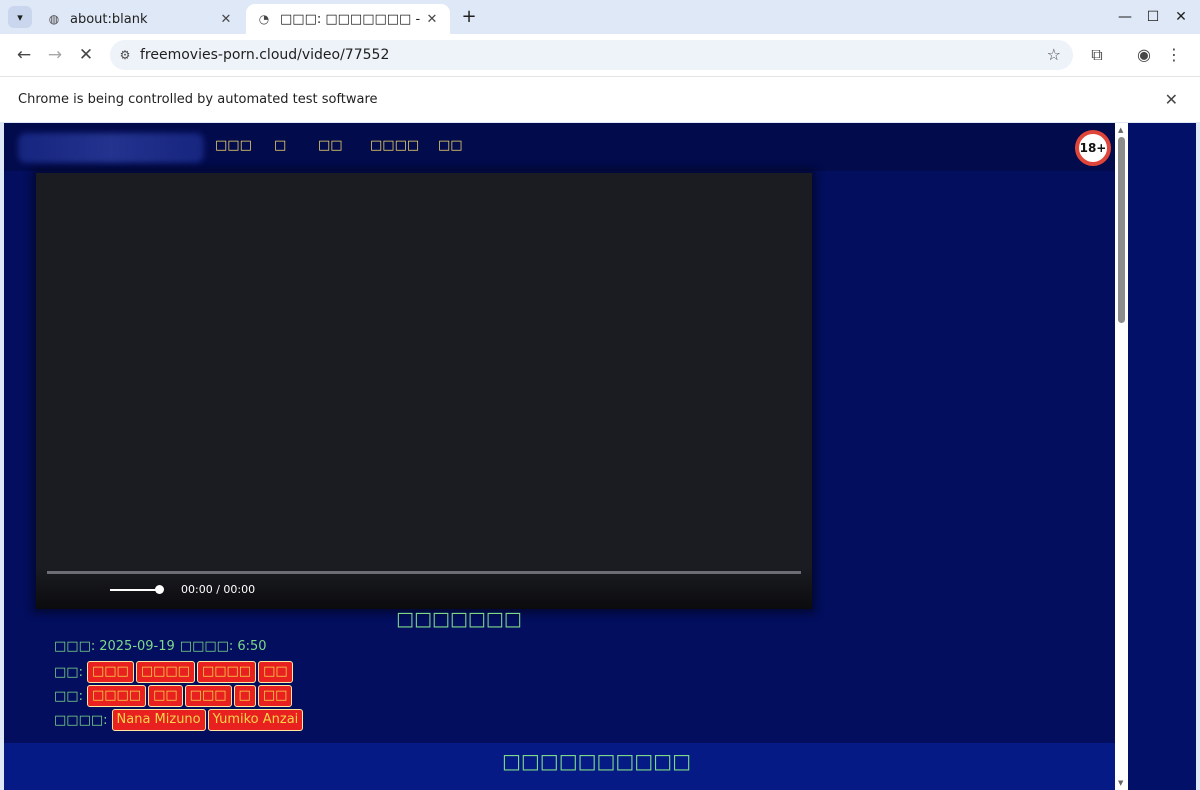 This screenshot has height=790, width=1200. I want to click on minimize-button: —, so click(1125, 17).